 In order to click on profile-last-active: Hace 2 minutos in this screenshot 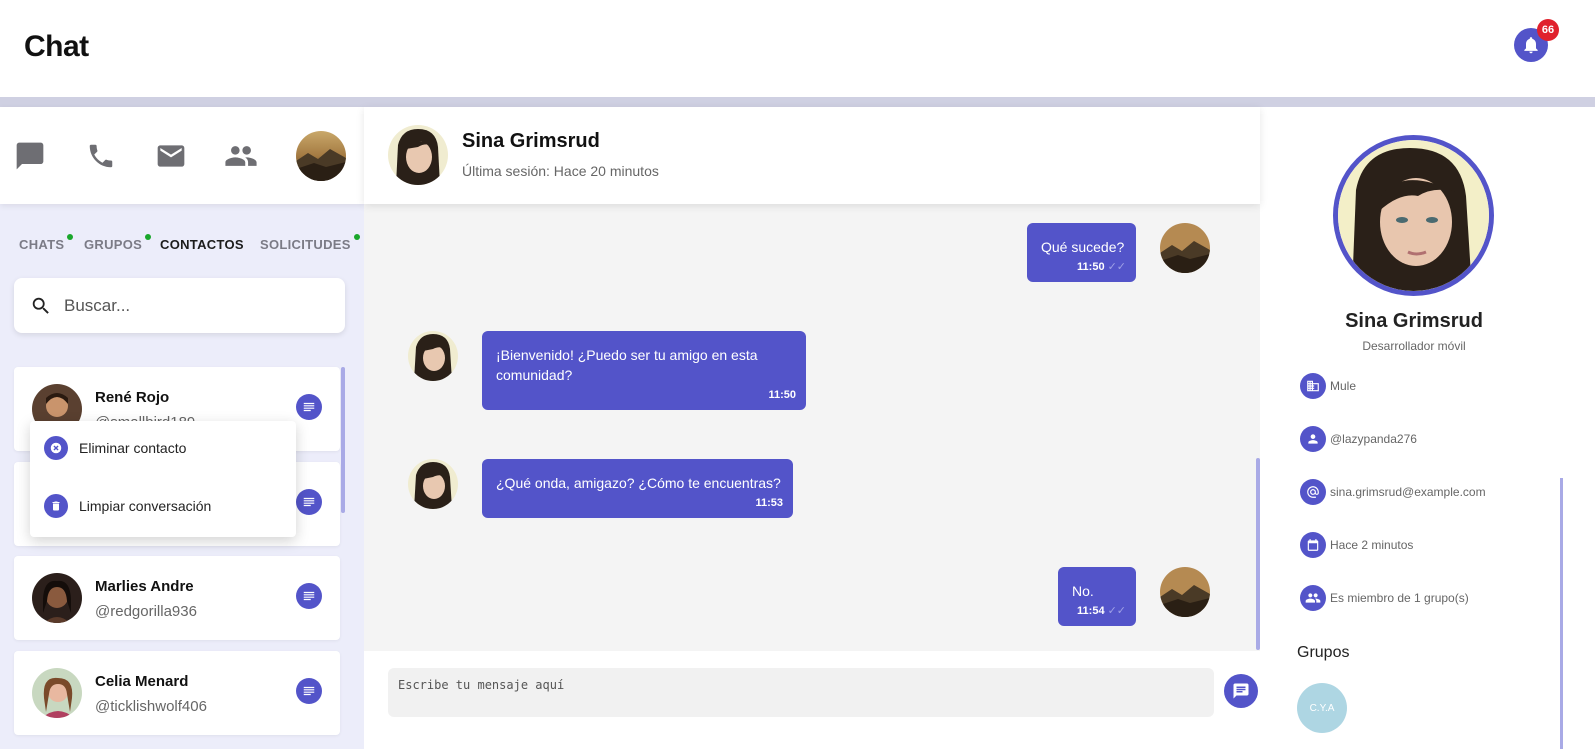, I will do `click(1430, 545)`.